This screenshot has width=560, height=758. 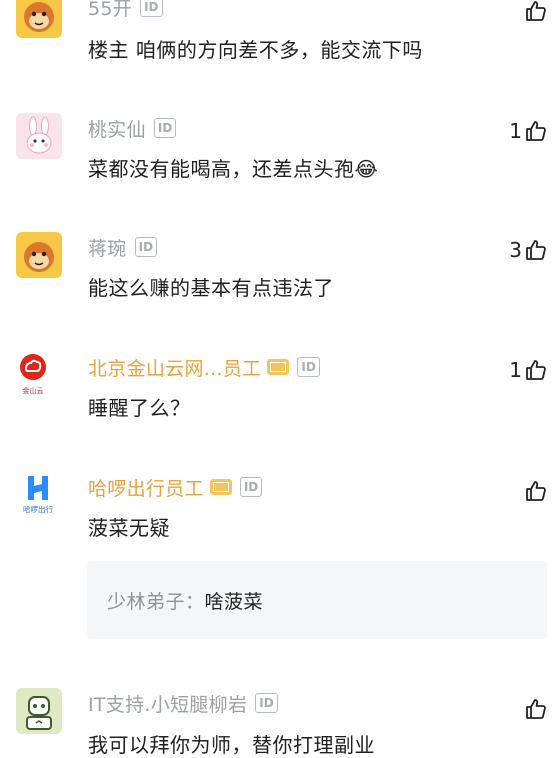 I want to click on hellobike-logo-icon: 哈啰出行, so click(x=38, y=495).